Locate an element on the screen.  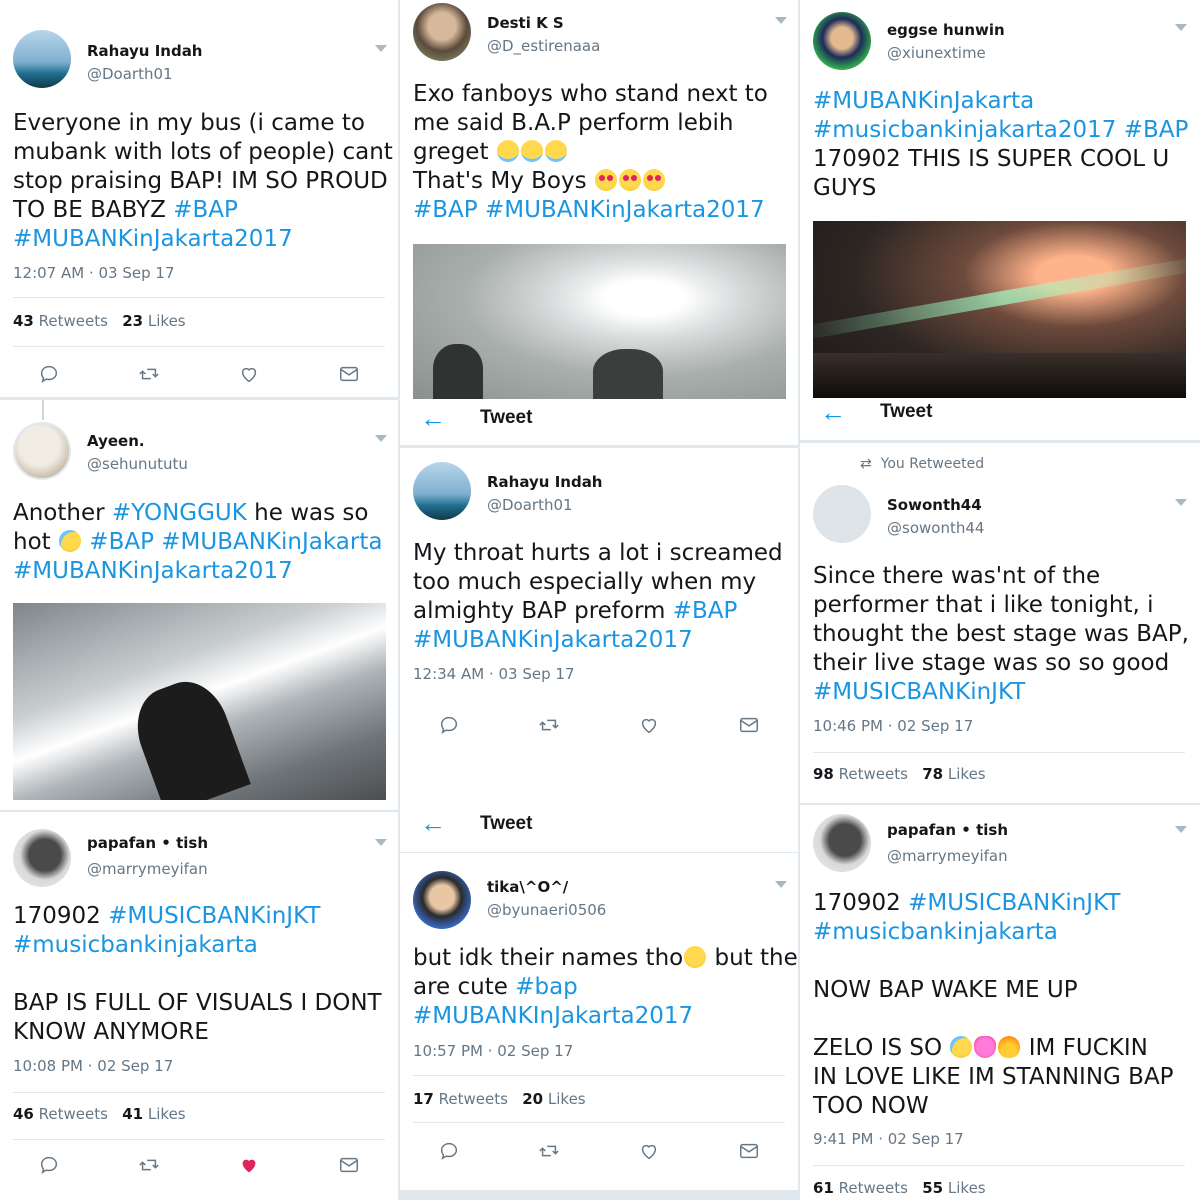
display-name: Ayeen. is located at coordinates (116, 441).